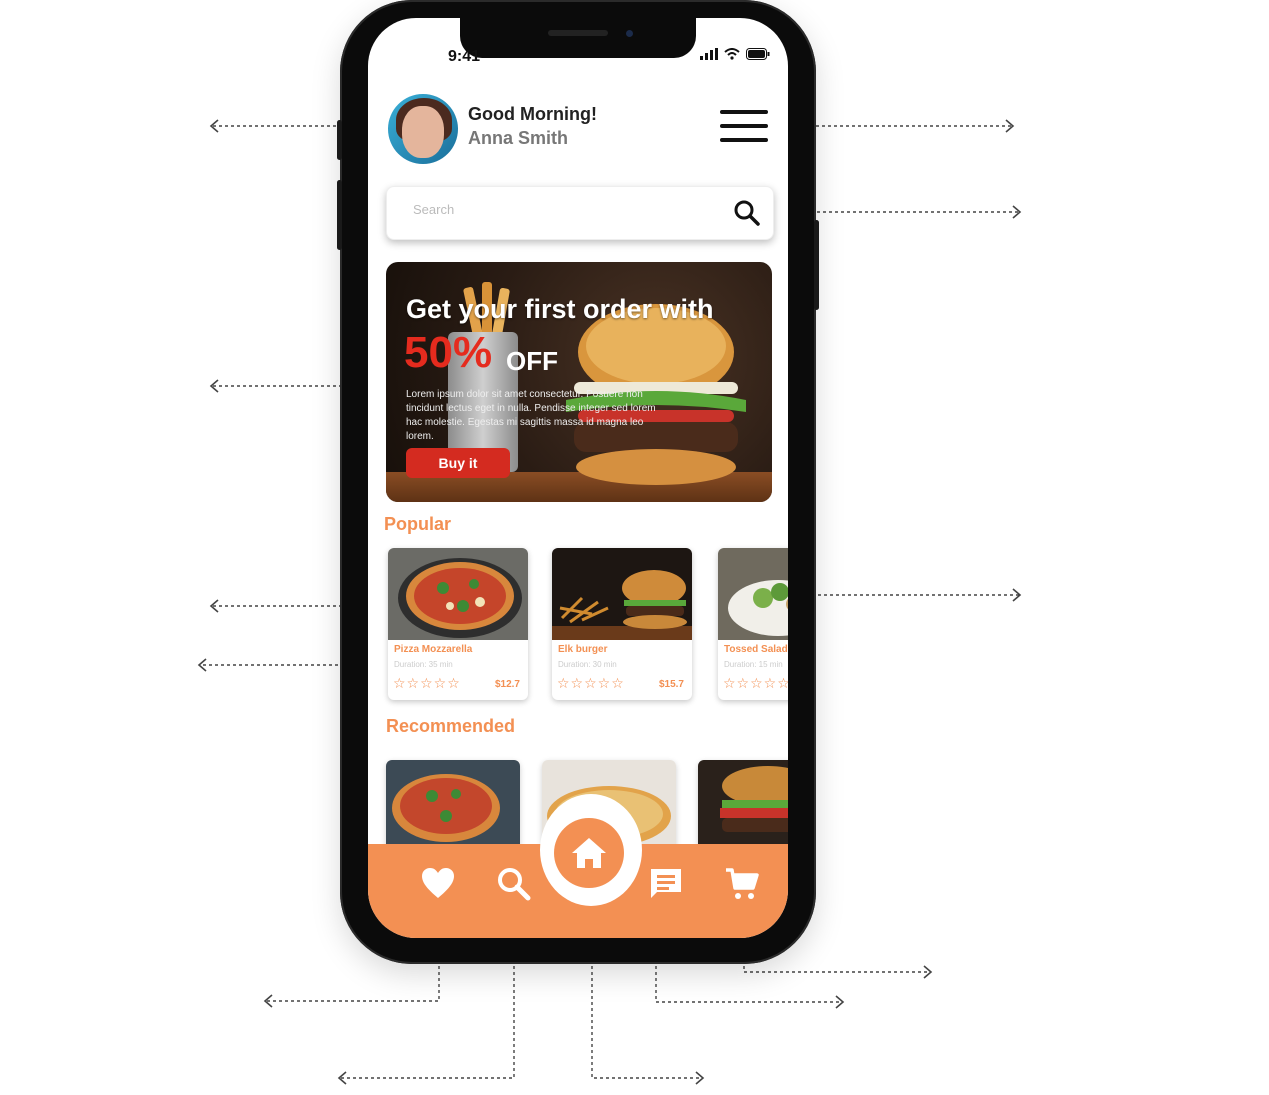  What do you see at coordinates (560, 309) in the screenshot?
I see `promo-title: Get your first order with` at bounding box center [560, 309].